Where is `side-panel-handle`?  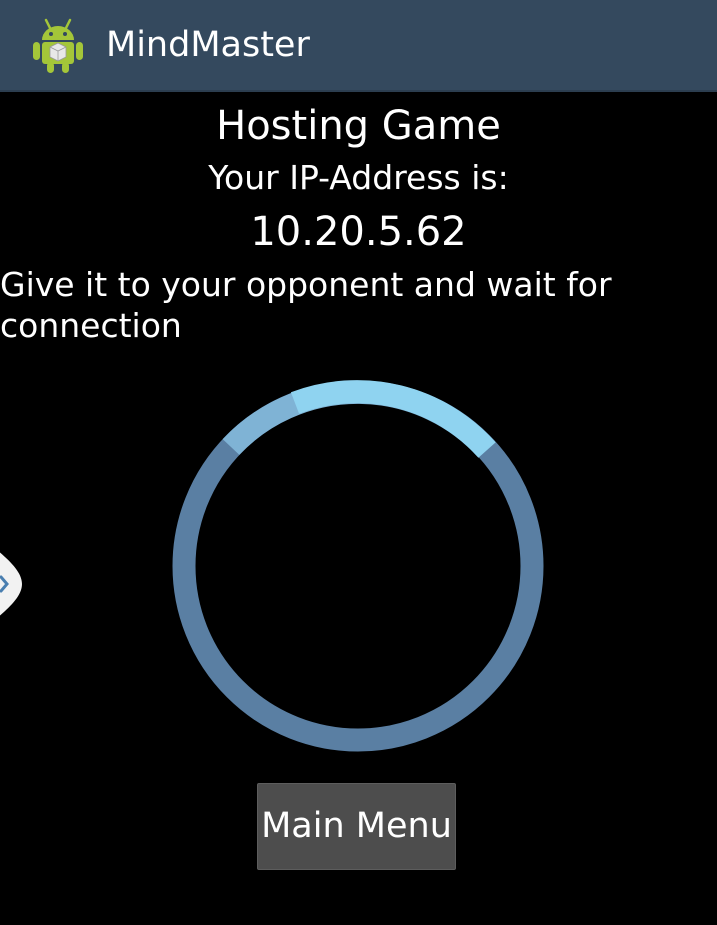
side-panel-handle is located at coordinates (11, 584).